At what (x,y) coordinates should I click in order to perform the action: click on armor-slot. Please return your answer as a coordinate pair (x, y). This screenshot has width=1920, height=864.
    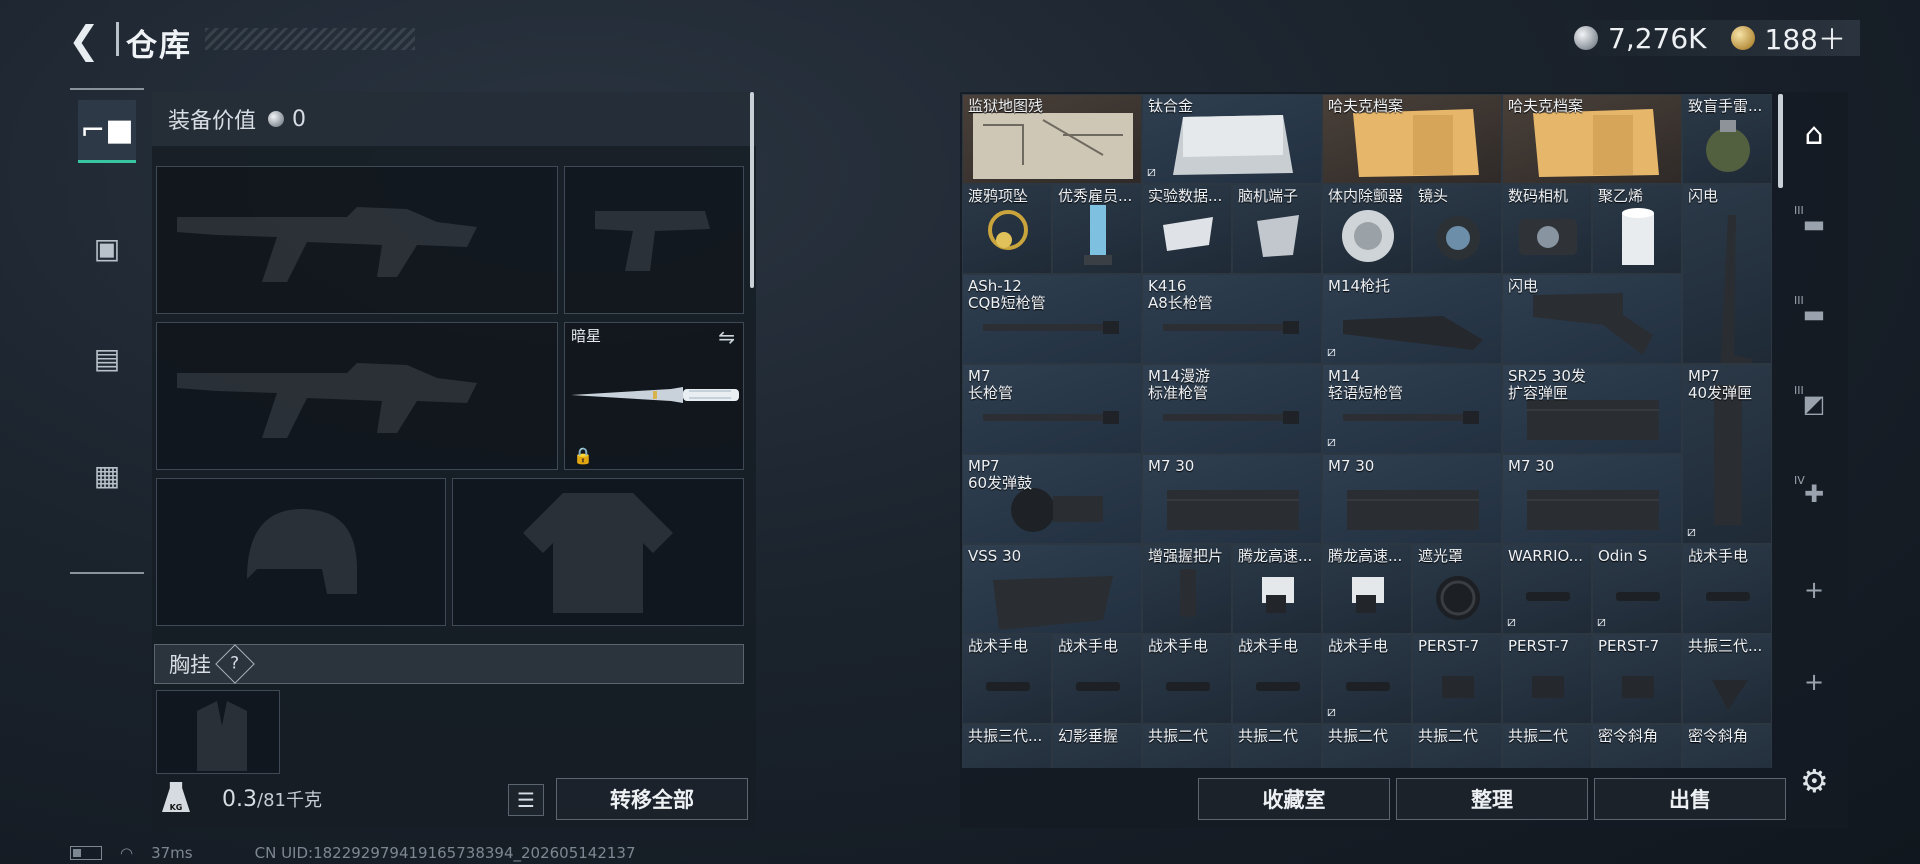
    Looking at the image, I should click on (598, 552).